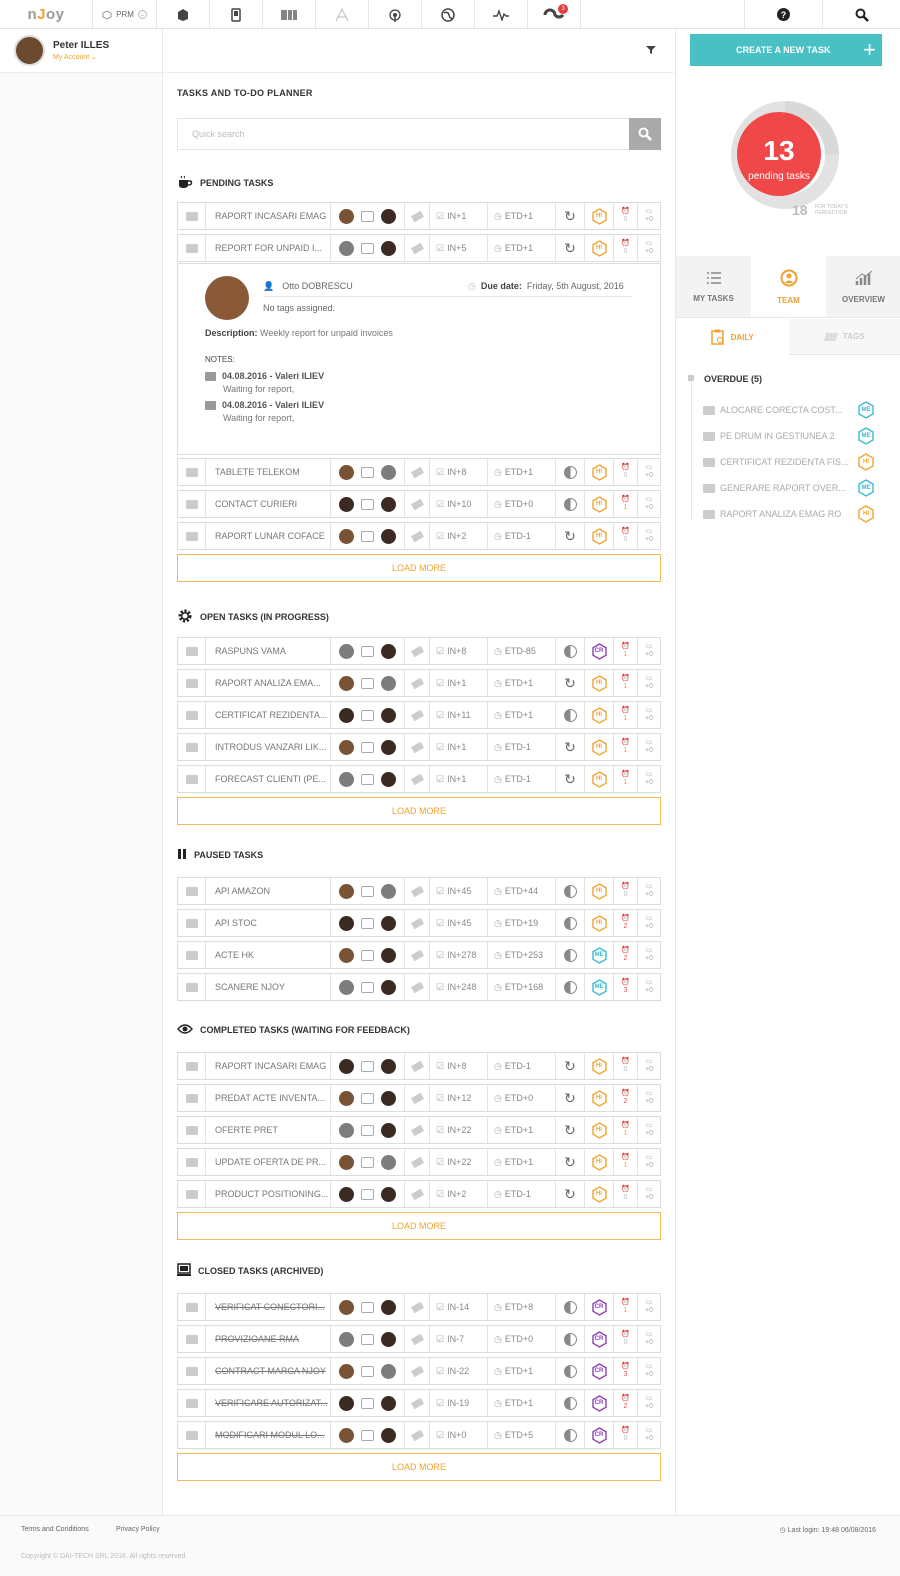  What do you see at coordinates (554, 14) in the screenshot?
I see `notifications-icon: 3` at bounding box center [554, 14].